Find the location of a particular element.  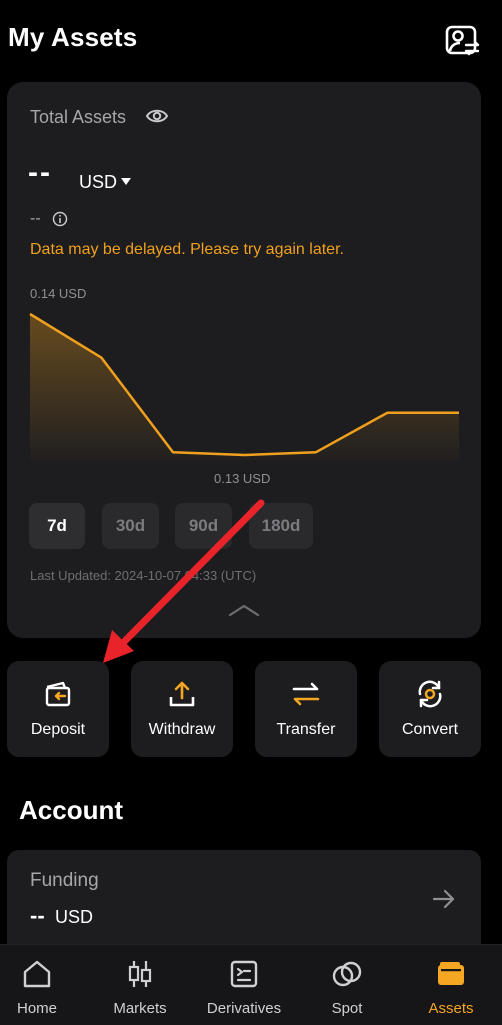

pnl-value: -- is located at coordinates (35, 219).